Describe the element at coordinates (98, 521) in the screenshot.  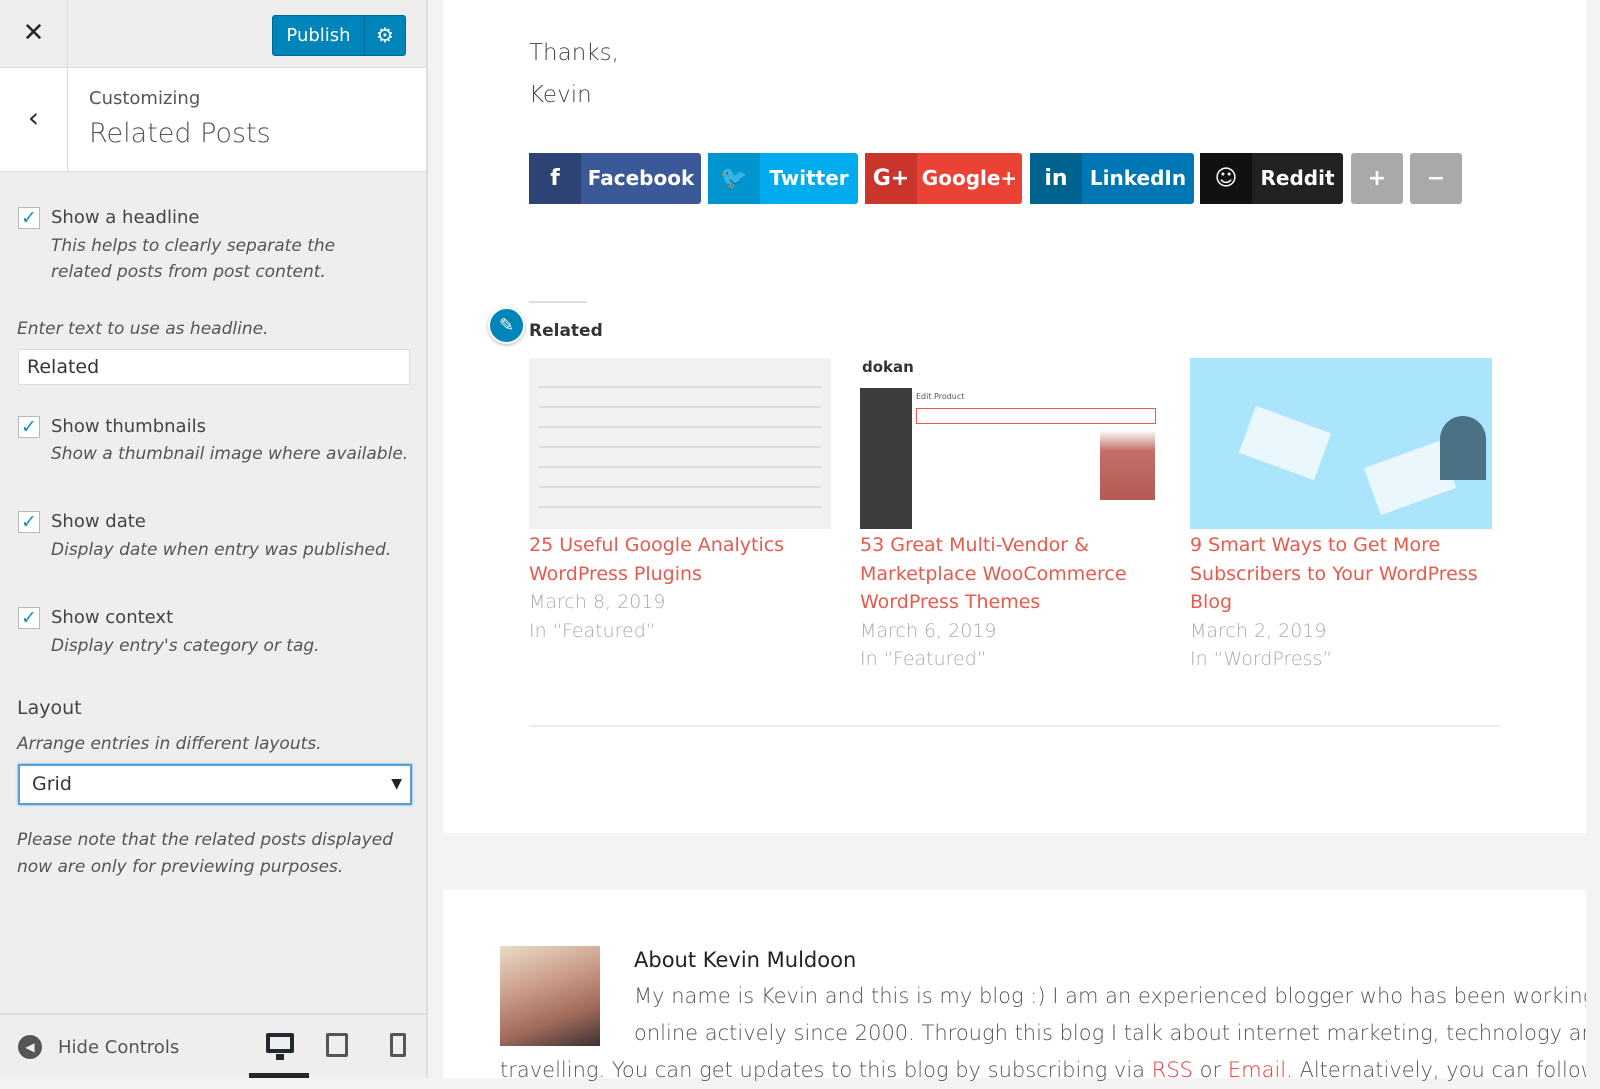
I see `option-label: Show date` at that location.